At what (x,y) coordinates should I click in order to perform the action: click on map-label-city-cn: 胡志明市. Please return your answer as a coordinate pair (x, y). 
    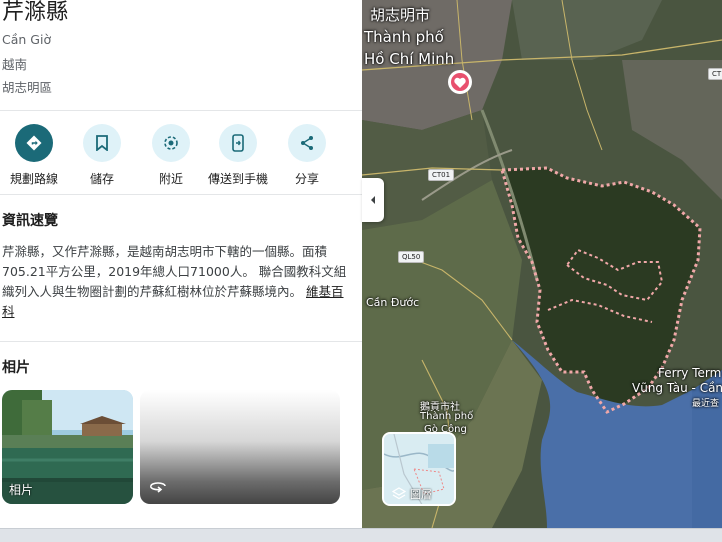
    Looking at the image, I should click on (400, 15).